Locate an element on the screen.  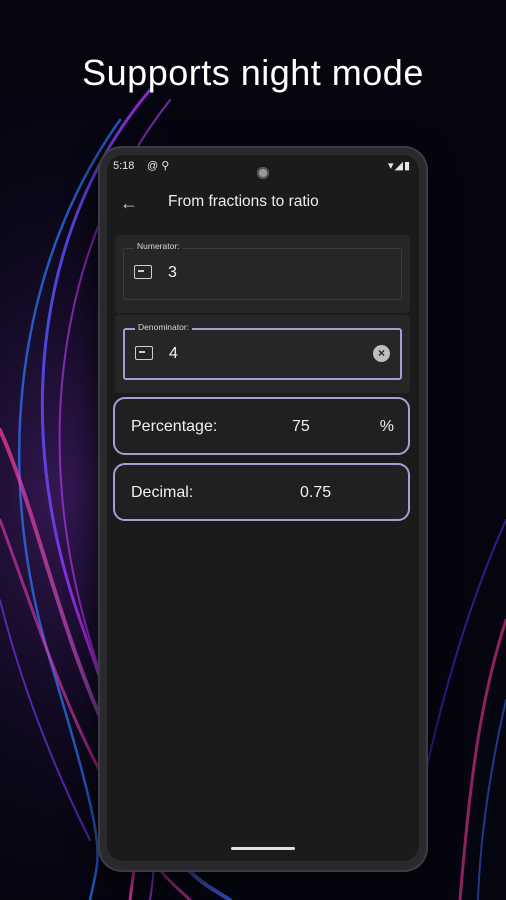
percentage-unit: % is located at coordinates (386, 426).